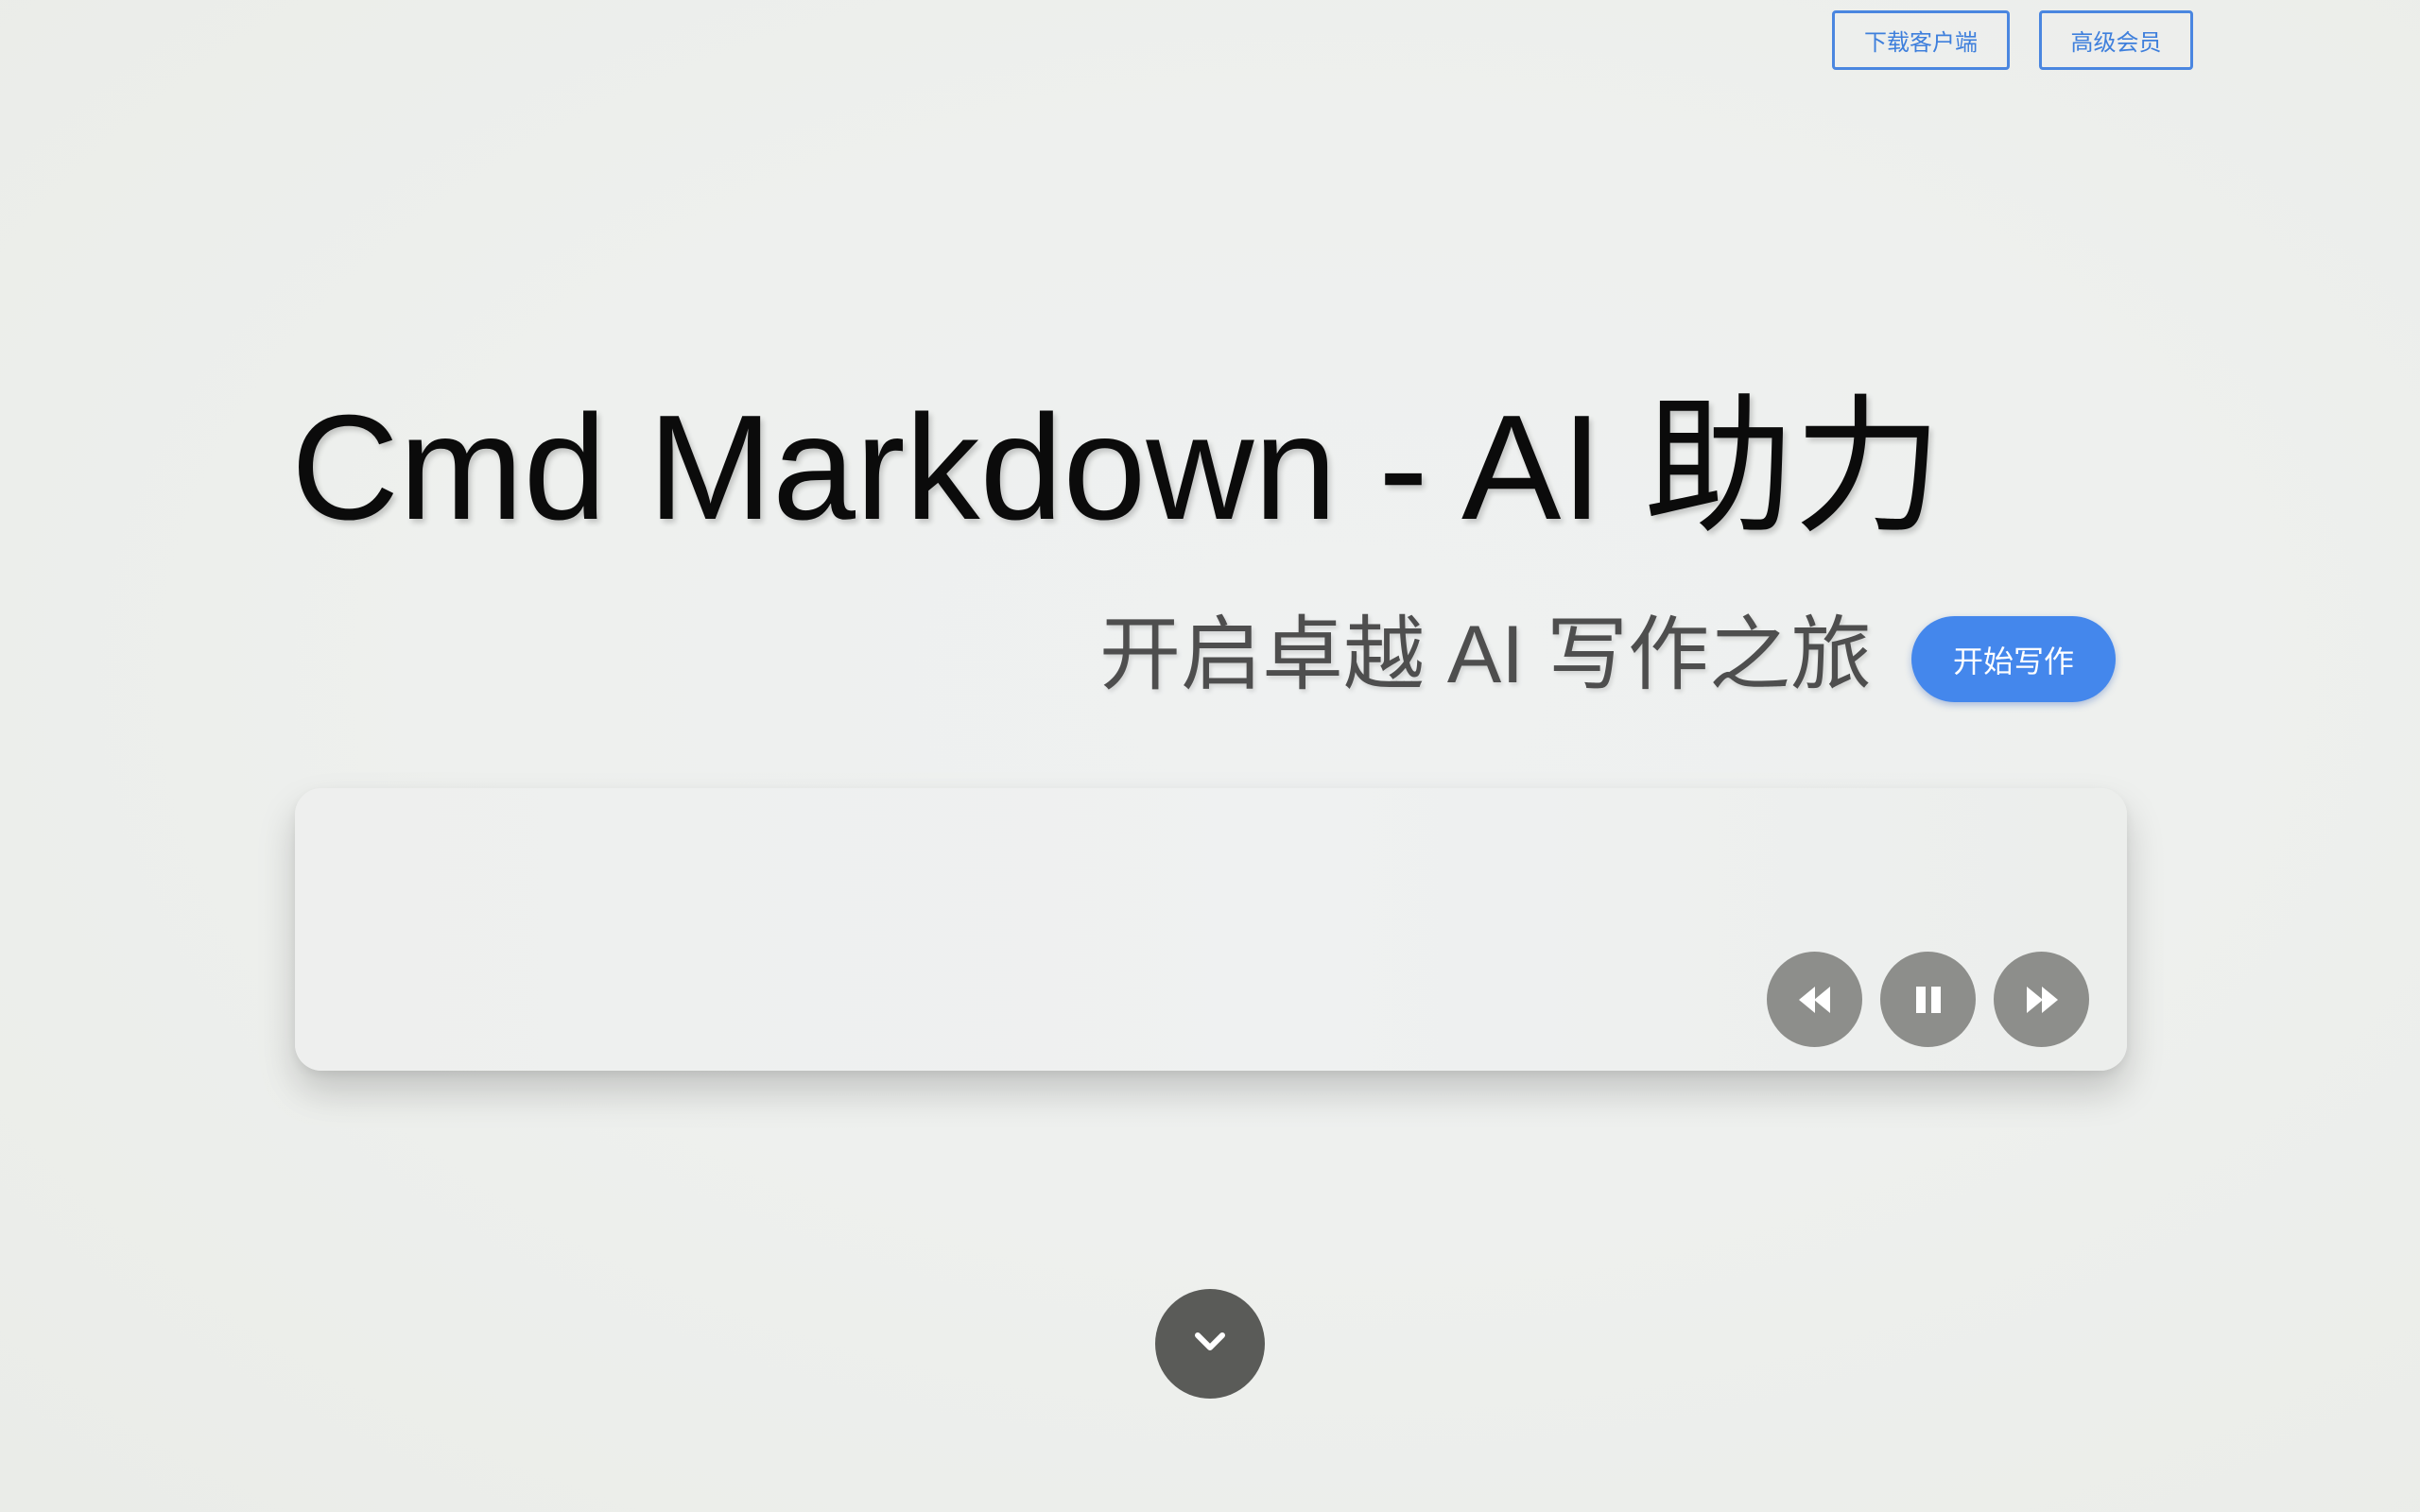 This screenshot has height=1512, width=2420. I want to click on premium-member-button: 高级会员, so click(2116, 40).